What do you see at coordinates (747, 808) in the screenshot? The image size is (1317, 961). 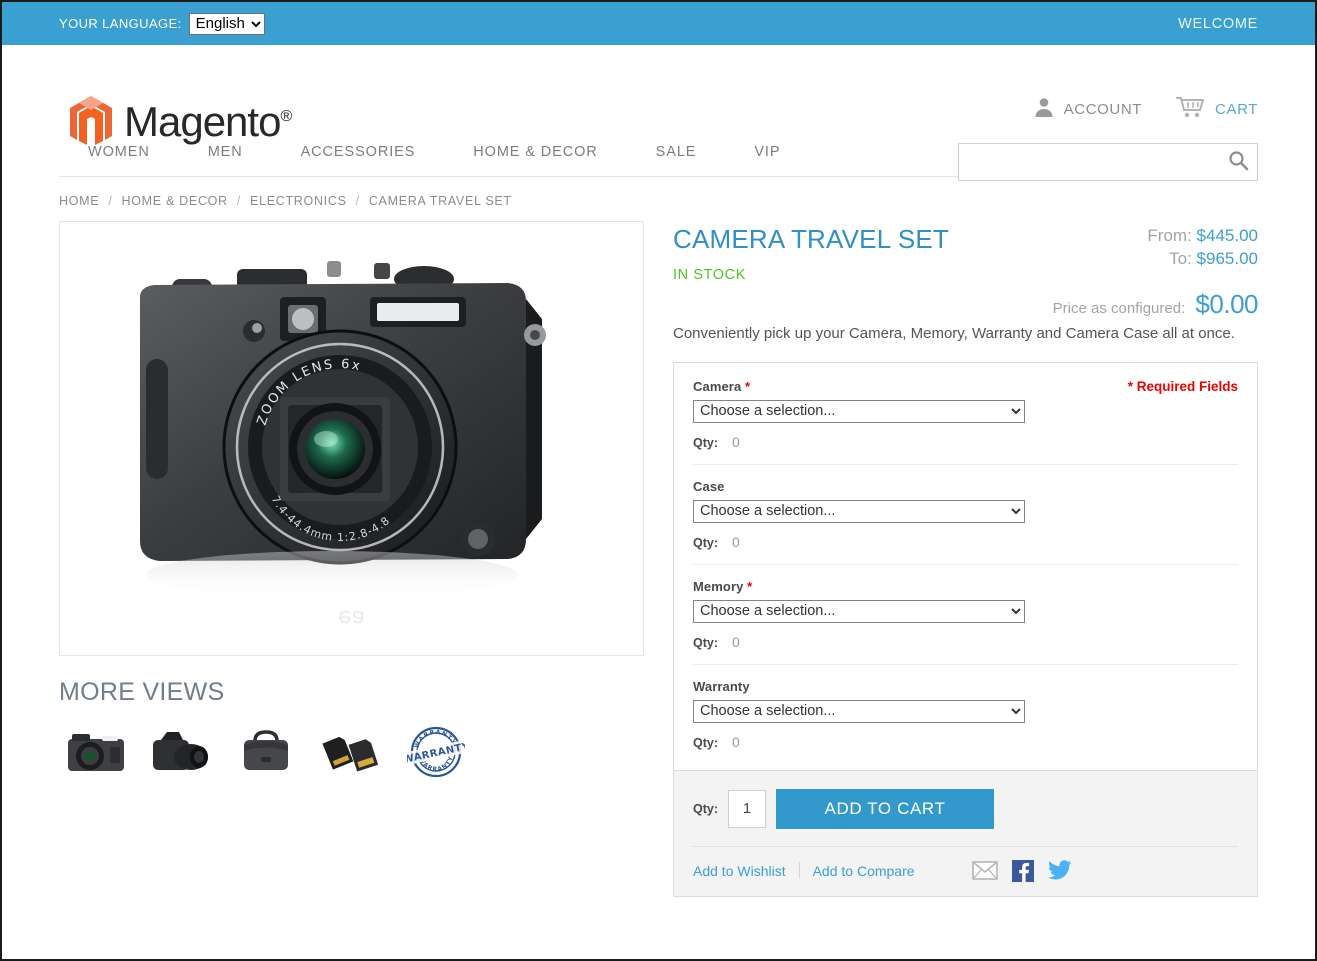 I see `quantity-input` at bounding box center [747, 808].